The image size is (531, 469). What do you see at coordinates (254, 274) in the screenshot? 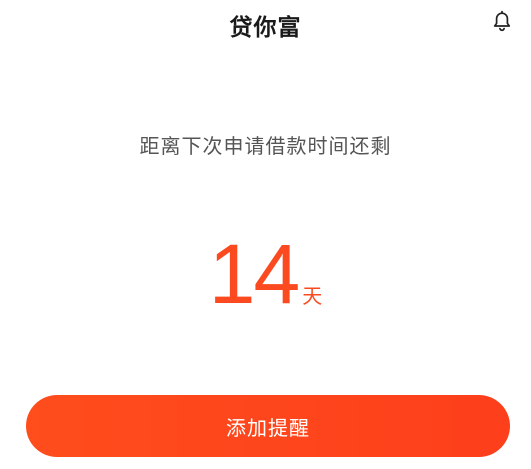
I see `countdown-days-number: 14` at bounding box center [254, 274].